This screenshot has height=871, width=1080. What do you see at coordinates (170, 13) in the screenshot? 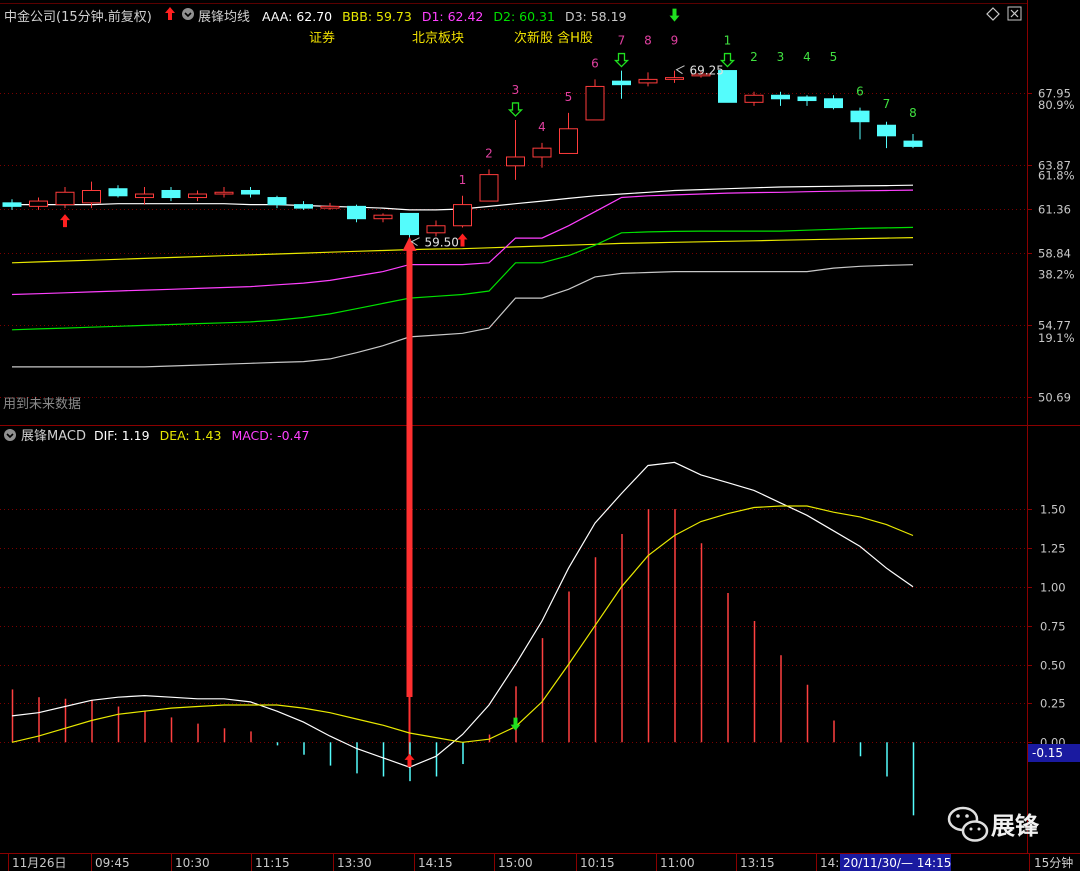
I see `up-red-icon` at bounding box center [170, 13].